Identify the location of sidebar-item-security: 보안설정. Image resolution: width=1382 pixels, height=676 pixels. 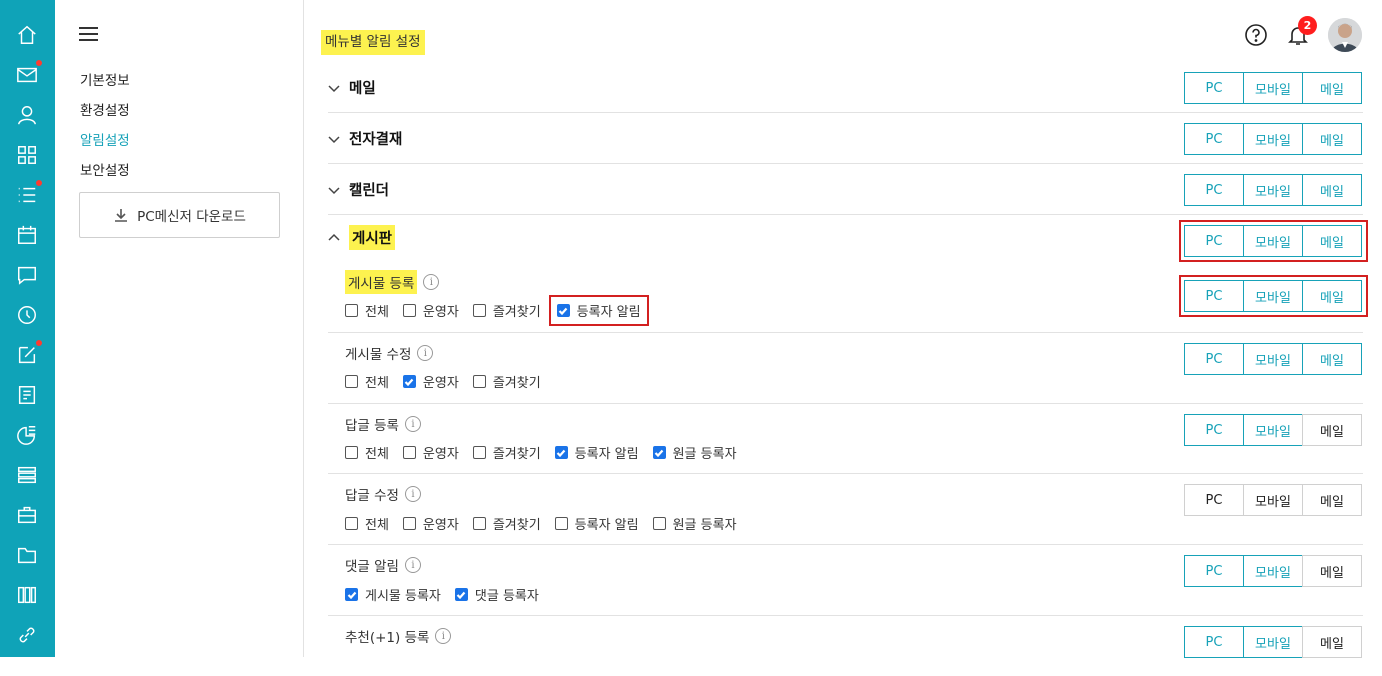
(105, 169).